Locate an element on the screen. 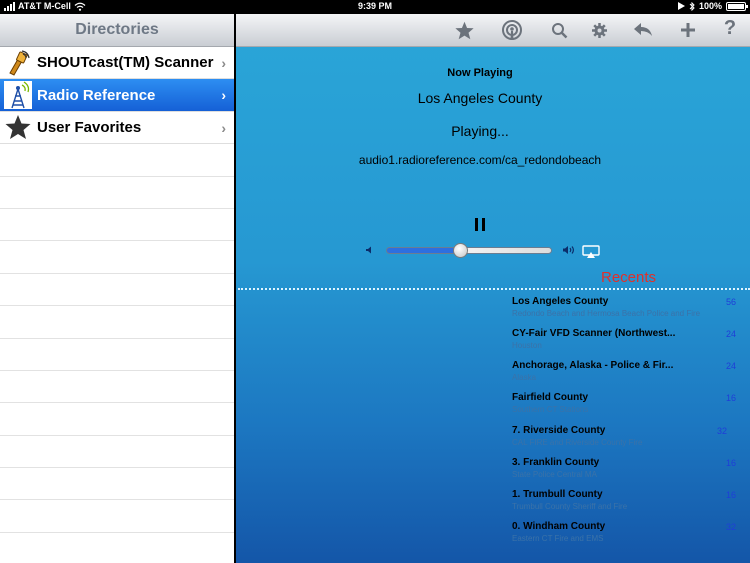  plus-icon is located at coordinates (688, 30).